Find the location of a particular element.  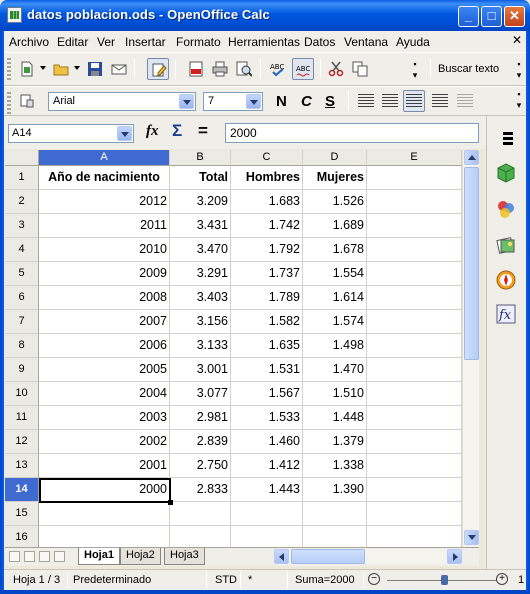

row-header: 10 is located at coordinates (22, 394).